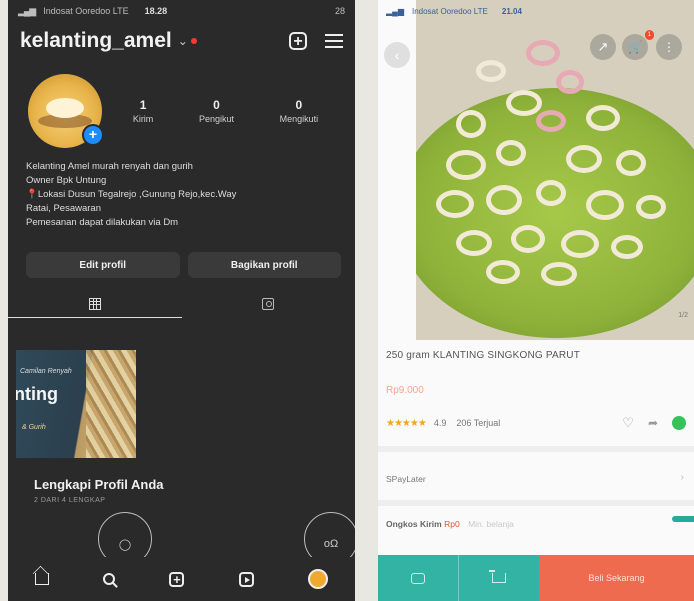 Image resolution: width=694 pixels, height=601 pixels. I want to click on chat-button, so click(418, 578).